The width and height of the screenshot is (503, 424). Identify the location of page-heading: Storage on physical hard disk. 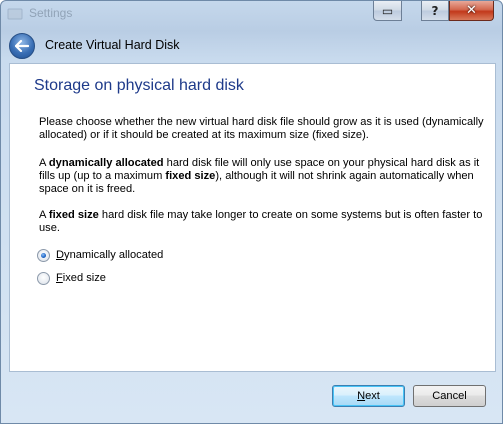
(139, 85).